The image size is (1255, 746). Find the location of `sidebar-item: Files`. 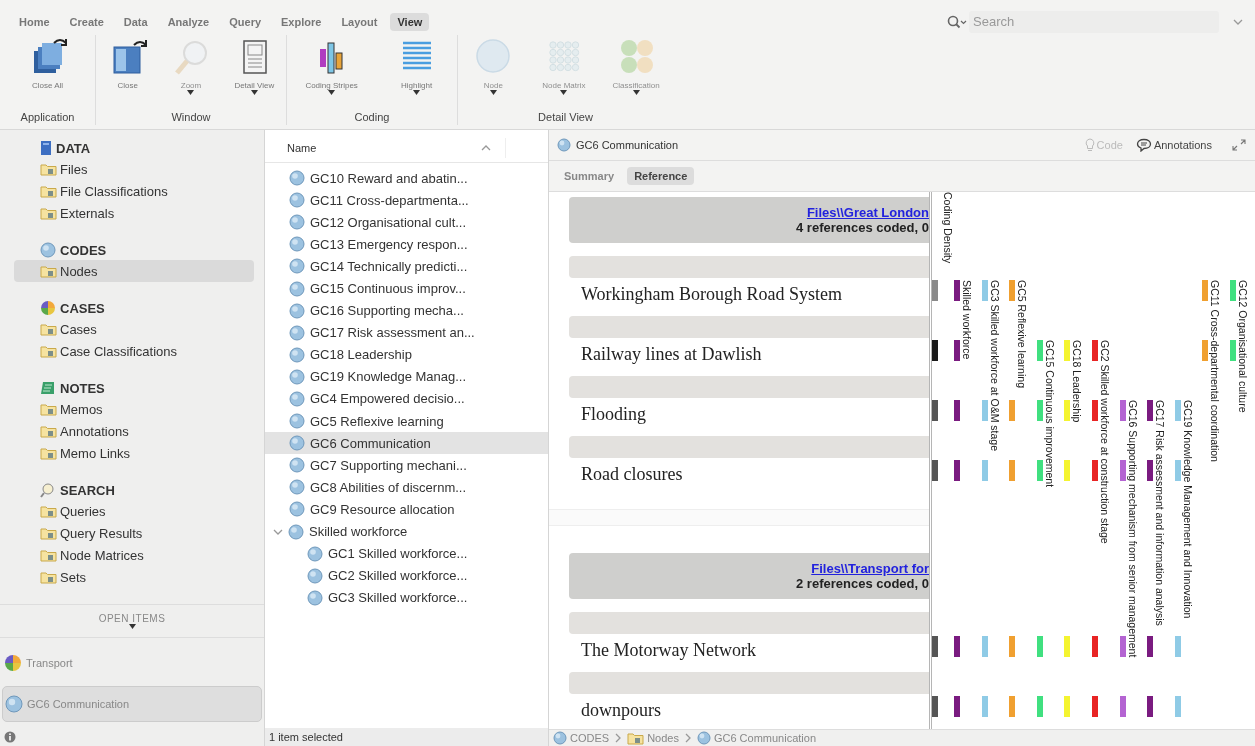

sidebar-item: Files is located at coordinates (134, 169).